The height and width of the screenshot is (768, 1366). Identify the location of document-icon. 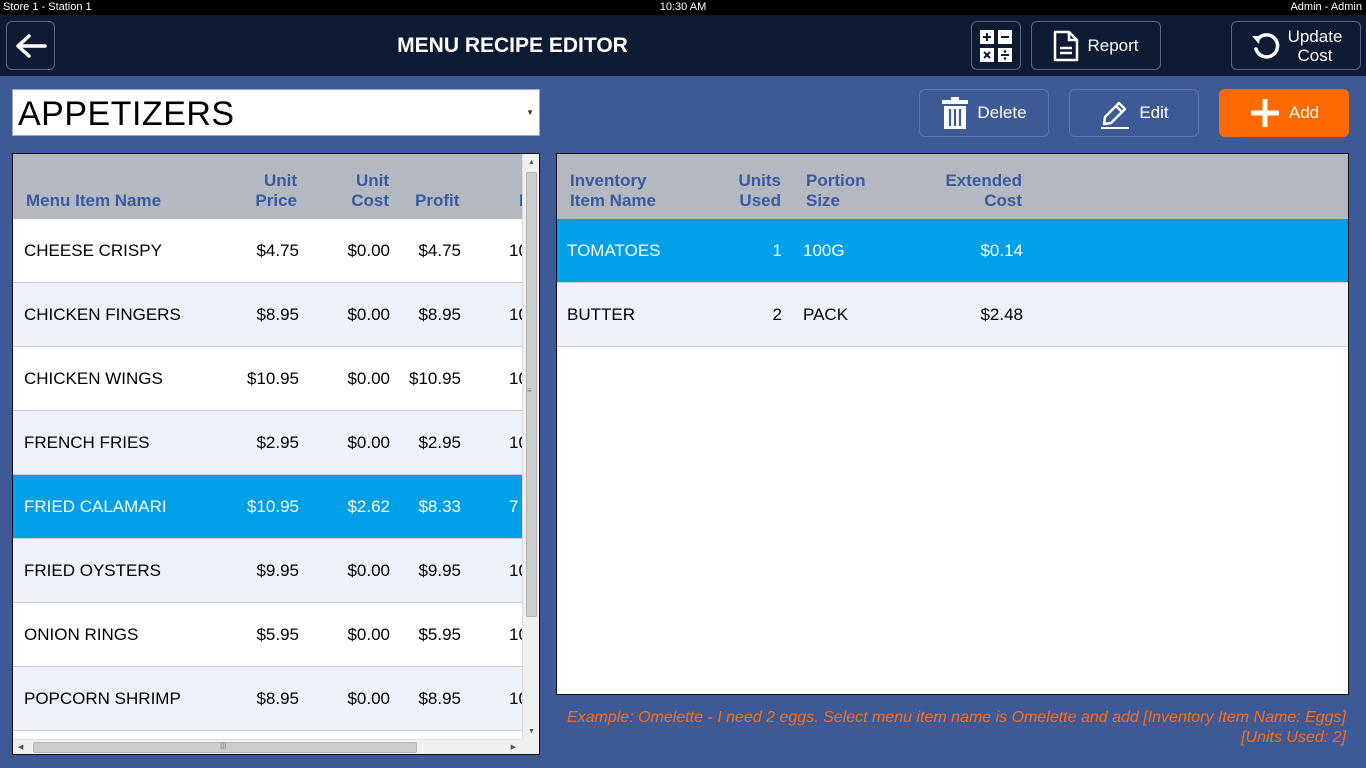
(1066, 45).